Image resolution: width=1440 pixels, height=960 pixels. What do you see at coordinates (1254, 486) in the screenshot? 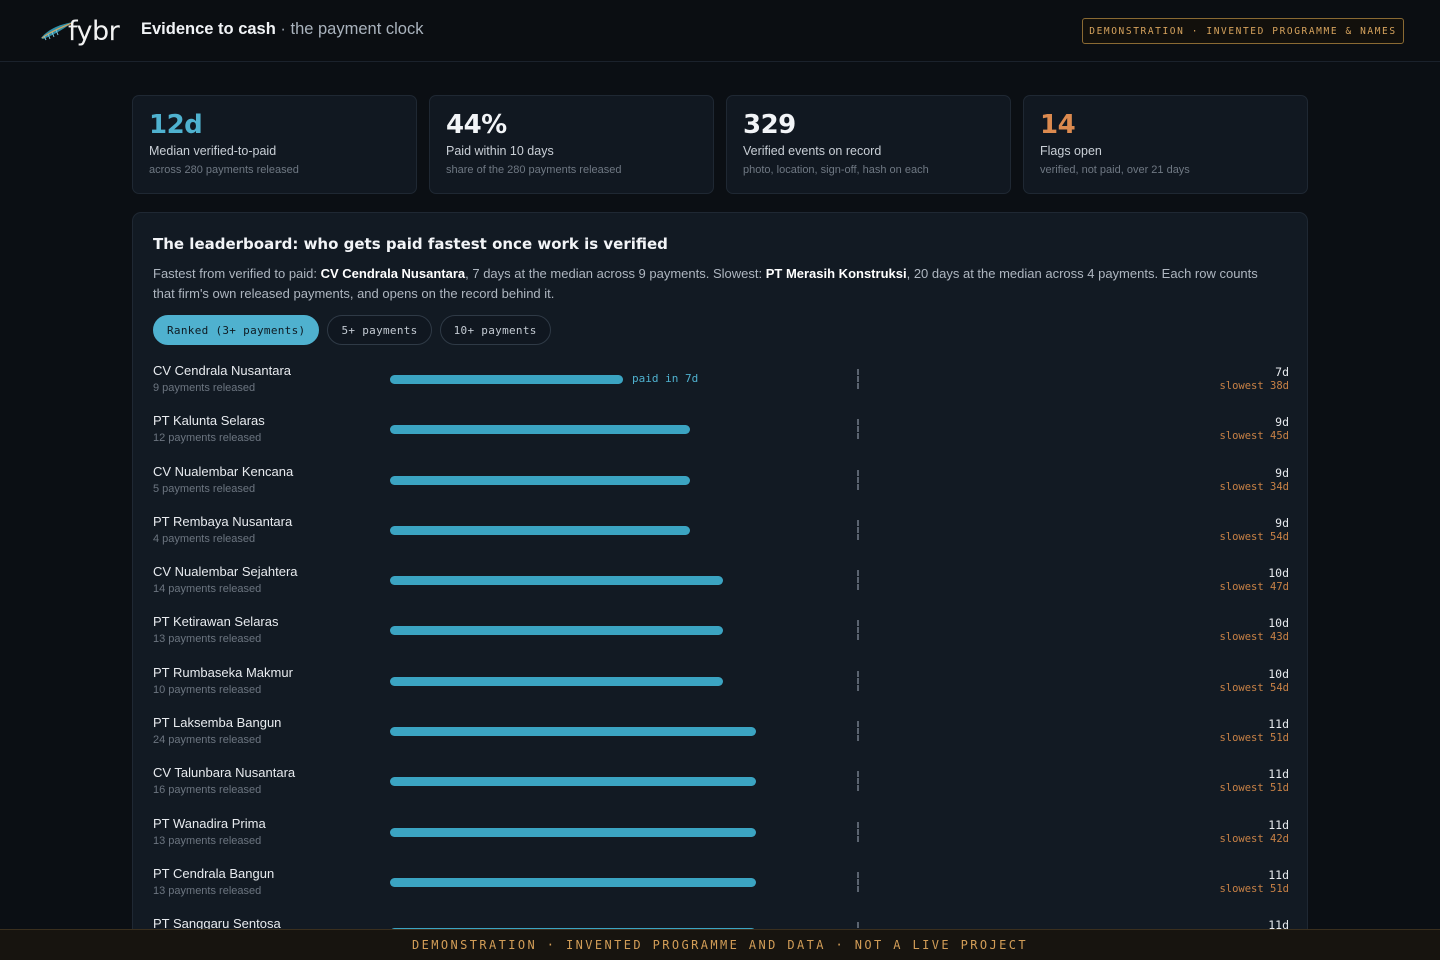
I see `slowest-days: slowest 34d` at bounding box center [1254, 486].